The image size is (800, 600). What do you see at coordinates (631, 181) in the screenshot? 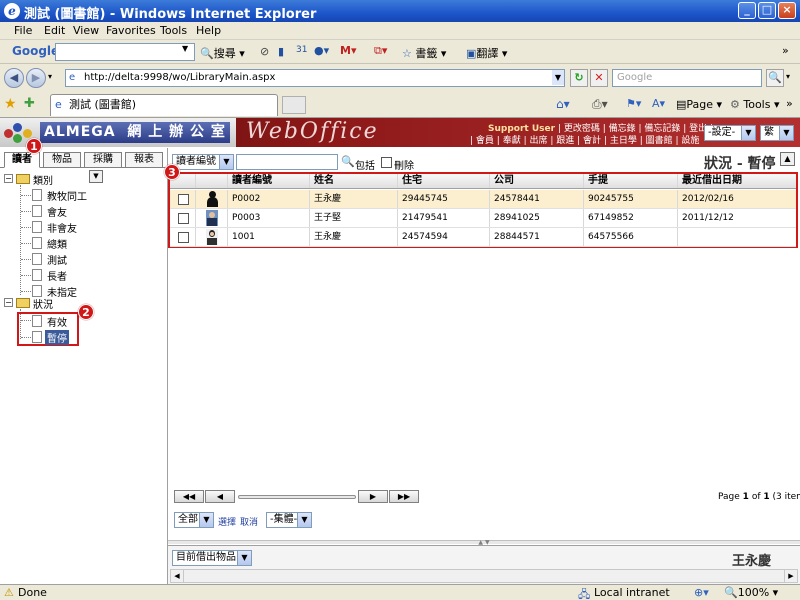
I see `header-mobile: 手提` at bounding box center [631, 181].